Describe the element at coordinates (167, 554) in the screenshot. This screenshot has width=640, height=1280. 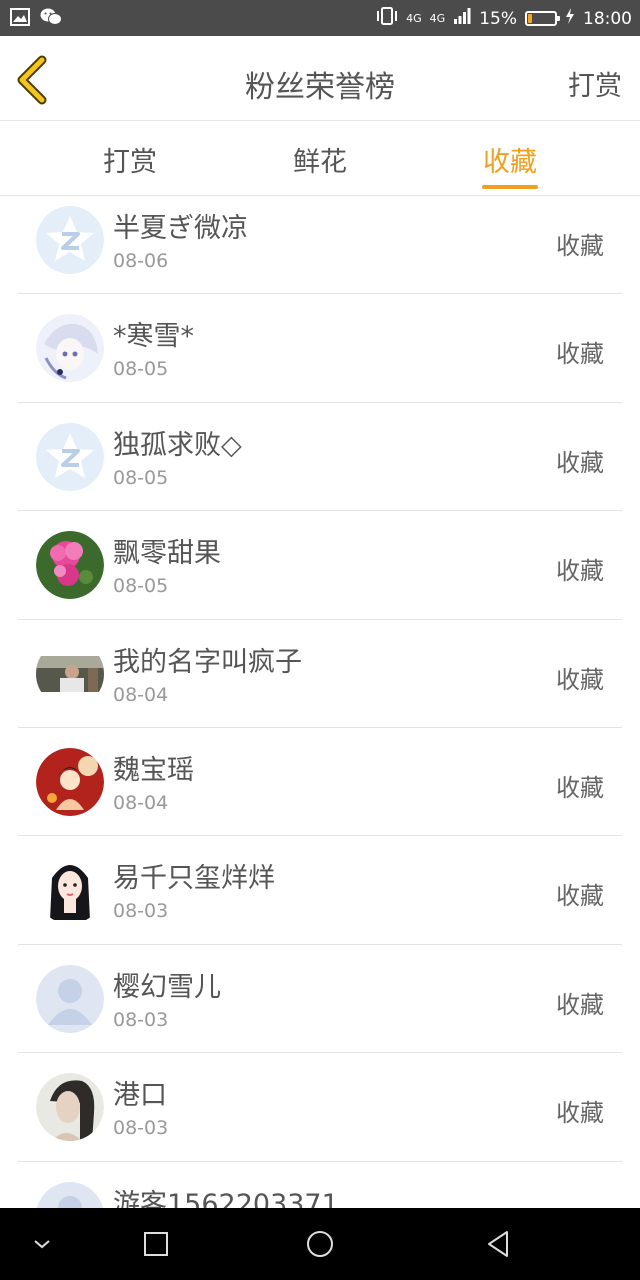
I see `fan-name: 飘零甜果` at that location.